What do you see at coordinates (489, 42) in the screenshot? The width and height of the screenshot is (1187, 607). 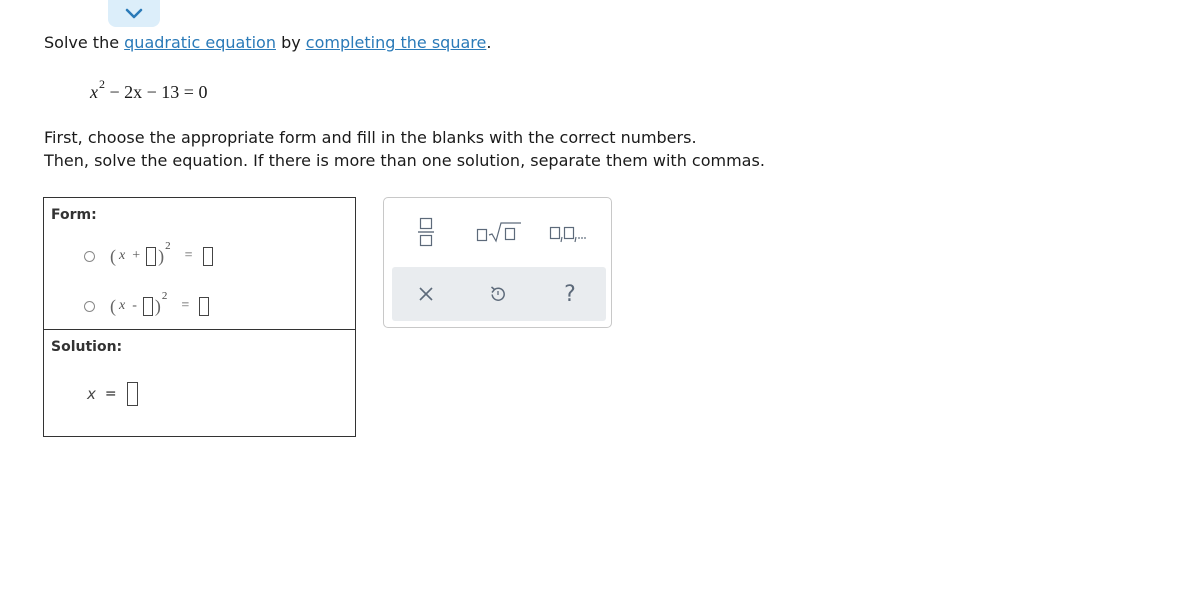 I see `prompt-text: .` at bounding box center [489, 42].